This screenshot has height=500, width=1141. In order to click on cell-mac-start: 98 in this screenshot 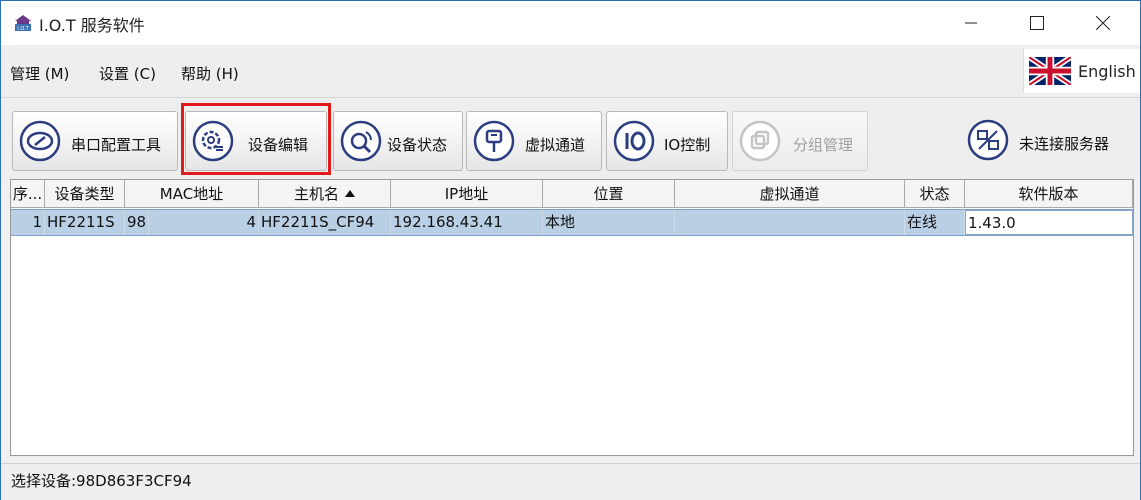, I will do `click(137, 222)`.